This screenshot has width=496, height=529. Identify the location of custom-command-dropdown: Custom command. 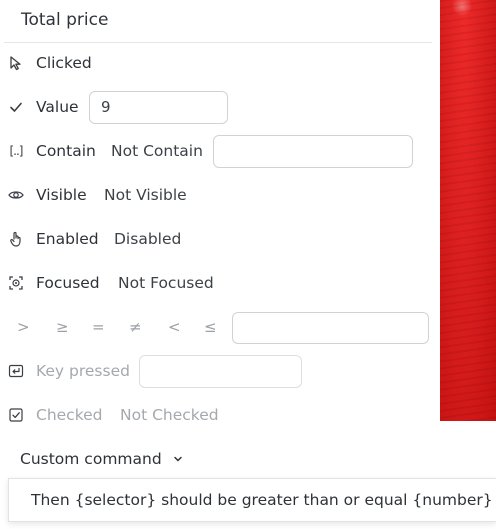
(91, 459).